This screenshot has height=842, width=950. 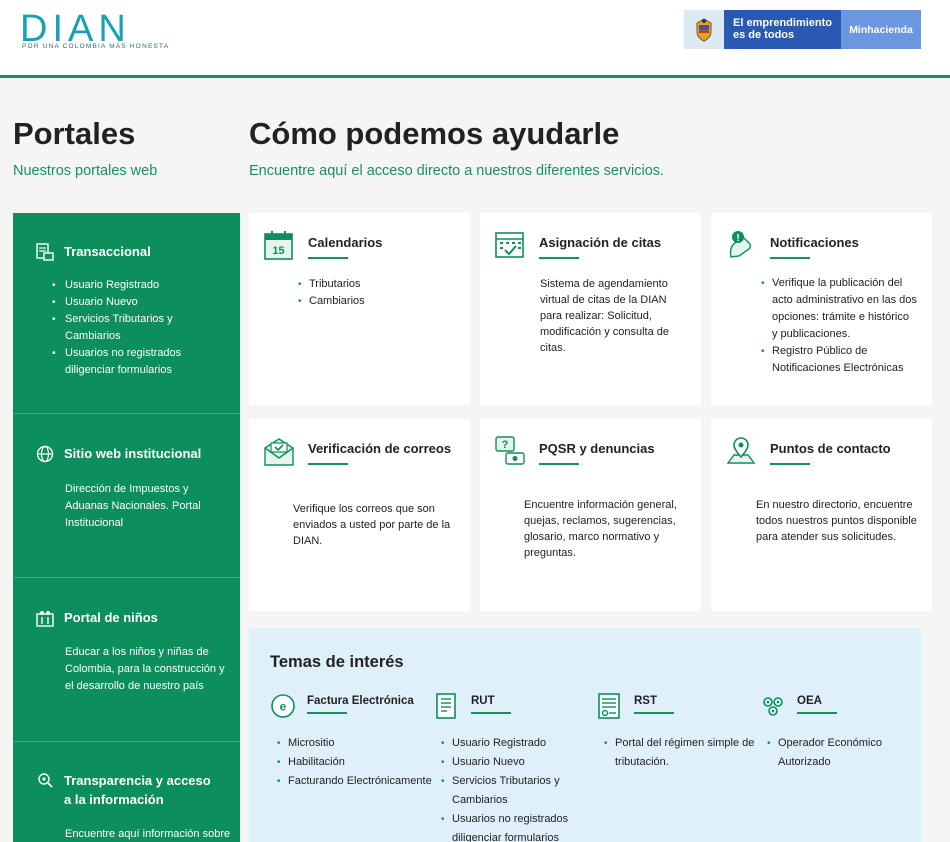 I want to click on link-usuario-nuevo: Usuario Nuevo, so click(x=128, y=302).